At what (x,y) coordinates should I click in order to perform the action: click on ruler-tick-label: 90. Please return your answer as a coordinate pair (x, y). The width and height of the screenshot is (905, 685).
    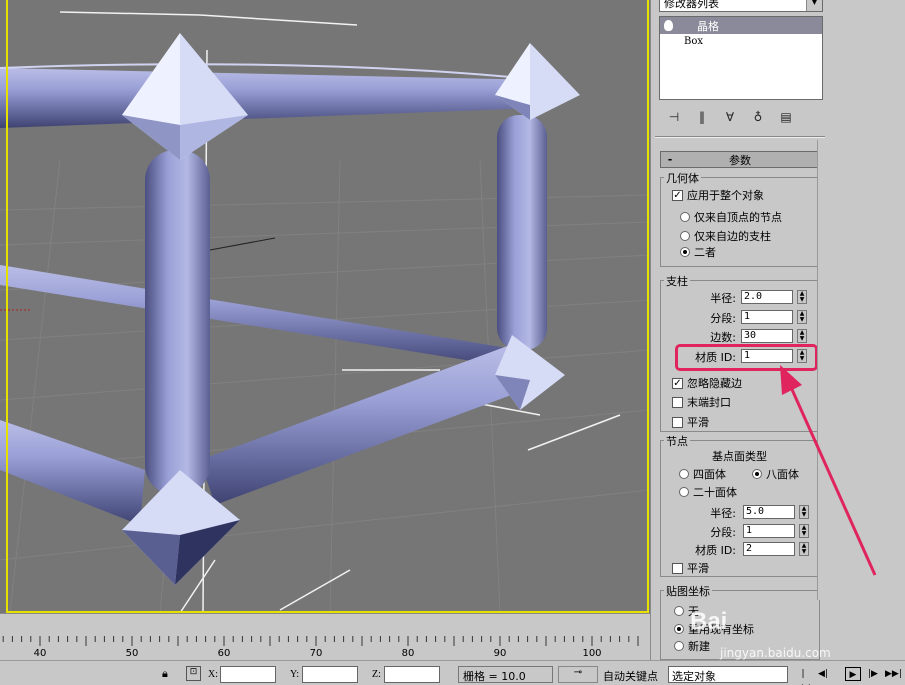
    Looking at the image, I should click on (500, 653).